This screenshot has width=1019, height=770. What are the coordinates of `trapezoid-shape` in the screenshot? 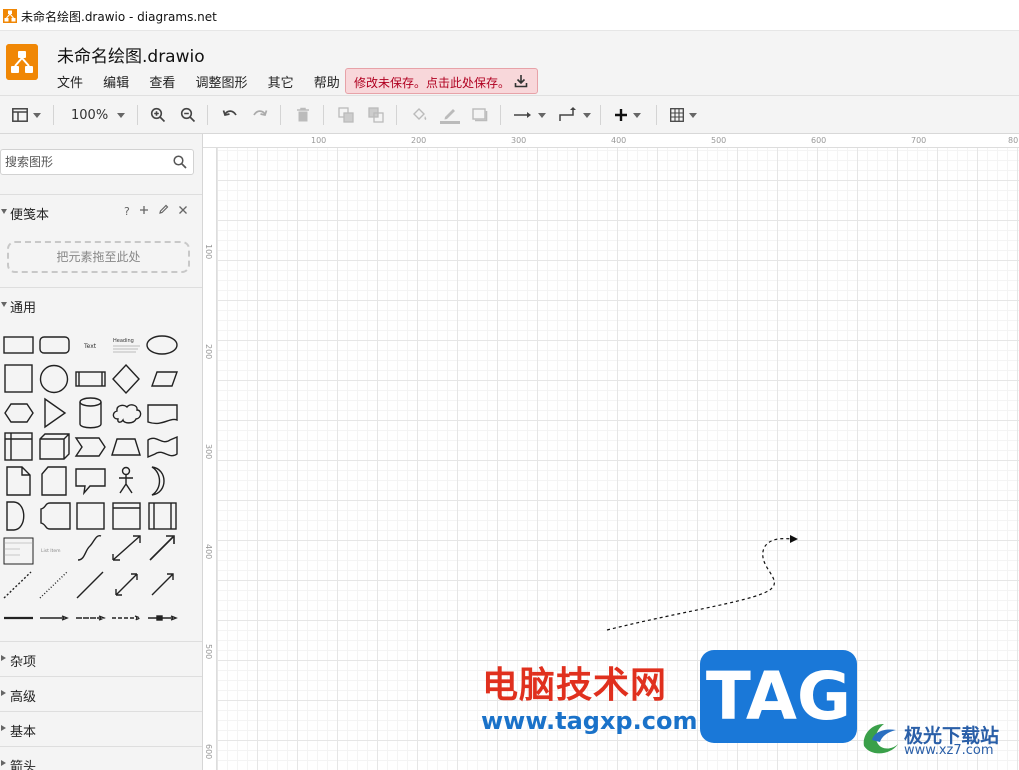 It's located at (126, 447).